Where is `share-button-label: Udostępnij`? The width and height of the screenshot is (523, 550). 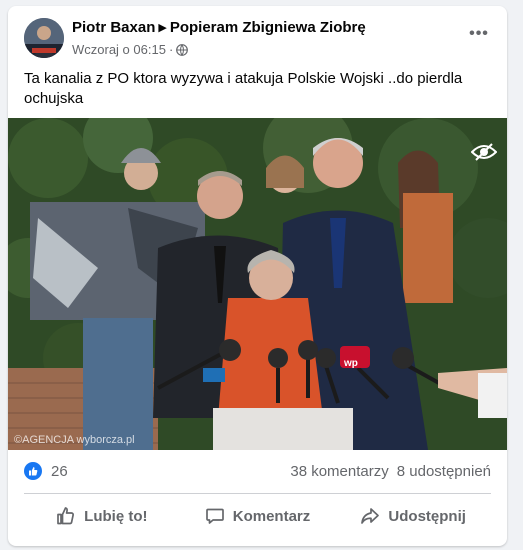 share-button-label: Udostępnij is located at coordinates (427, 516).